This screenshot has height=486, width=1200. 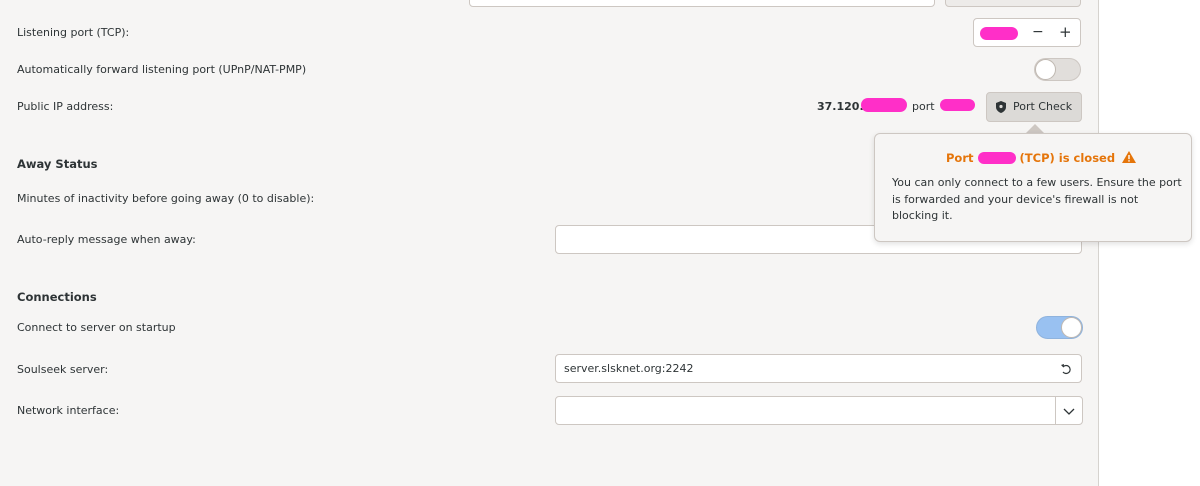 I want to click on upnp-switch, so click(x=1057, y=69).